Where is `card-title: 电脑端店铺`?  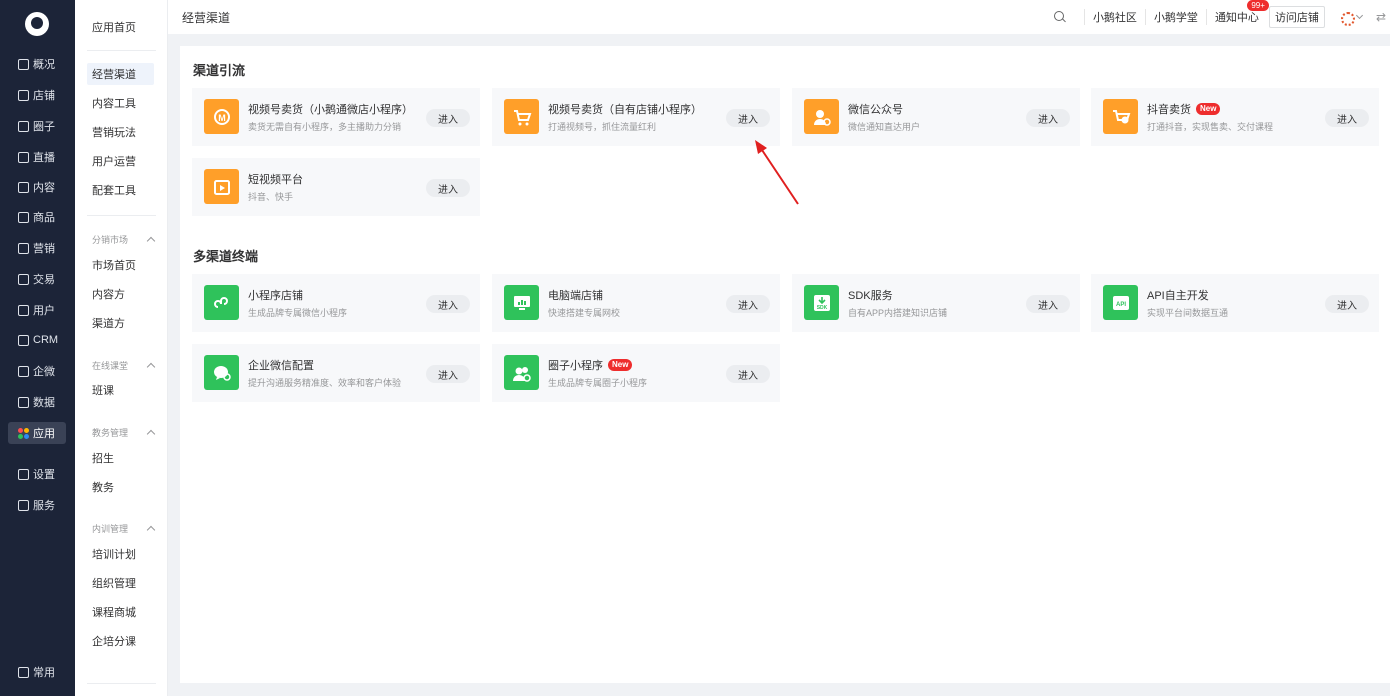
card-title: 电脑端店铺 is located at coordinates (575, 296).